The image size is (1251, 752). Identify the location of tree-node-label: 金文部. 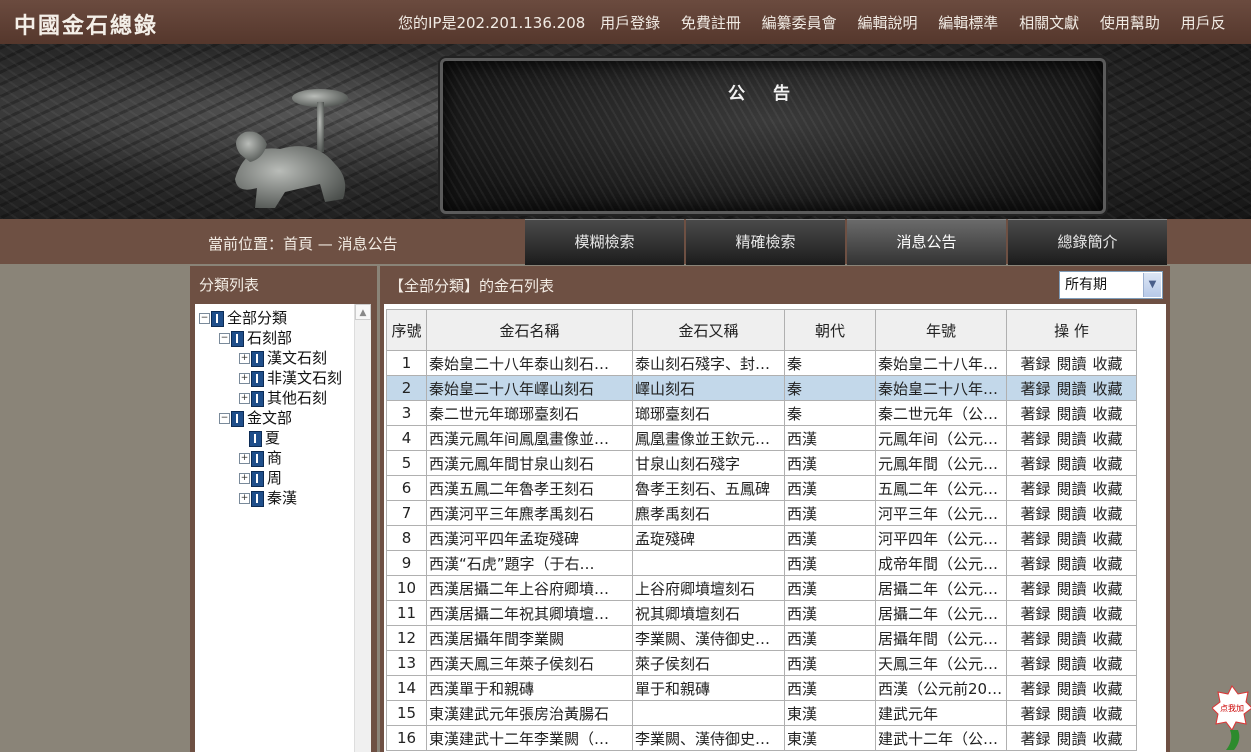
(269, 418).